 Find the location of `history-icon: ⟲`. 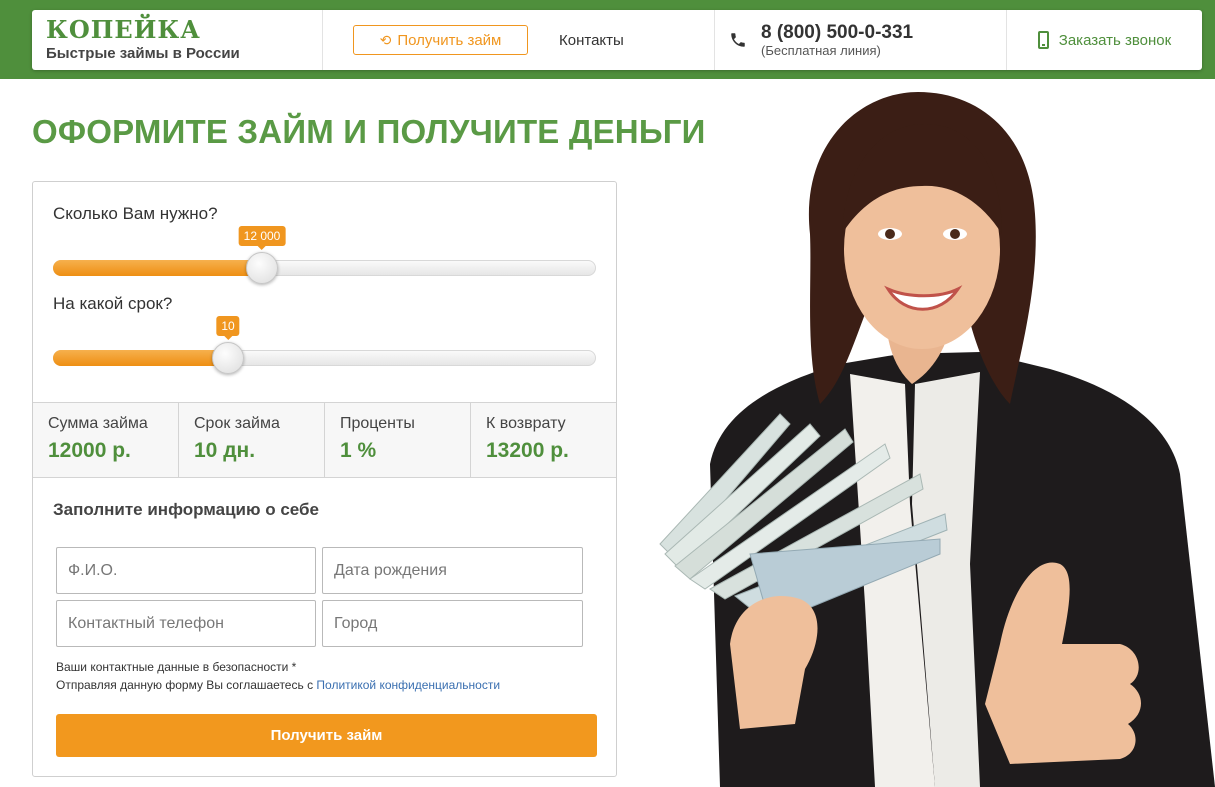

history-icon: ⟲ is located at coordinates (385, 39).